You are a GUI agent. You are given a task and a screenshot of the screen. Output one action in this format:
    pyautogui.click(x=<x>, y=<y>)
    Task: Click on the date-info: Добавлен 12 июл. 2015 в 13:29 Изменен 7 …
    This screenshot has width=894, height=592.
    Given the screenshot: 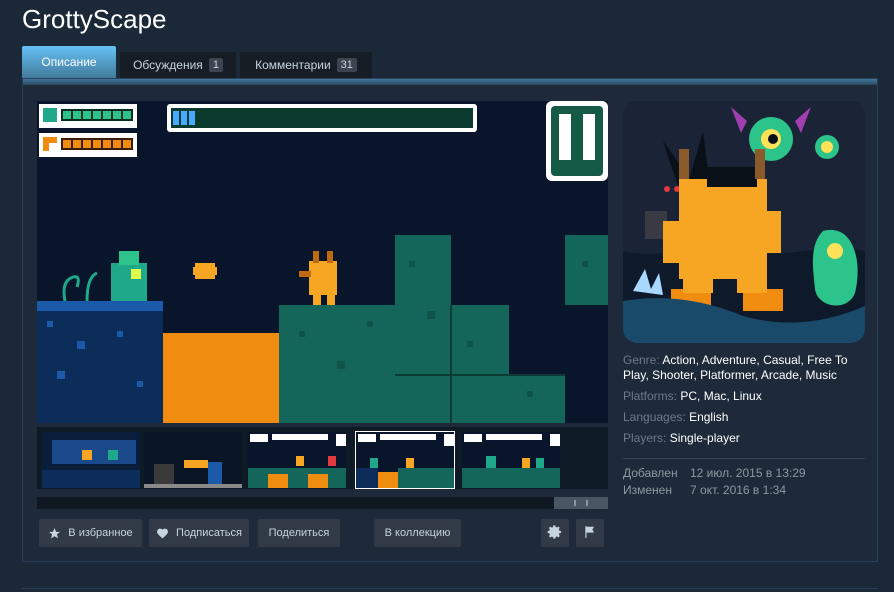 What is the action you would take?
    pyautogui.click(x=714, y=483)
    